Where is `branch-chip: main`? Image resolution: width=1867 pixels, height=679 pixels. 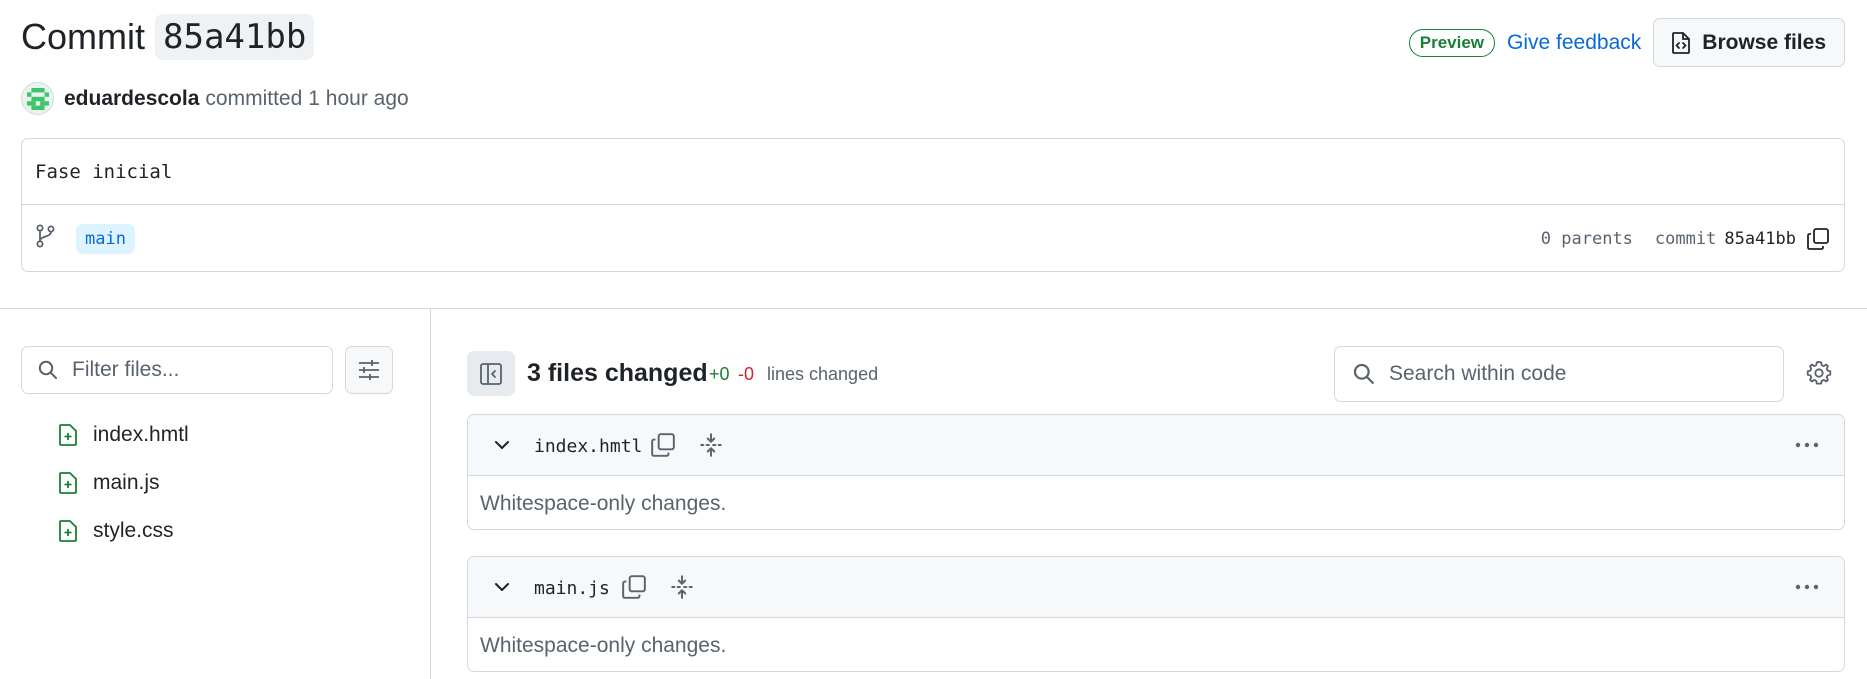
branch-chip: main is located at coordinates (105, 239).